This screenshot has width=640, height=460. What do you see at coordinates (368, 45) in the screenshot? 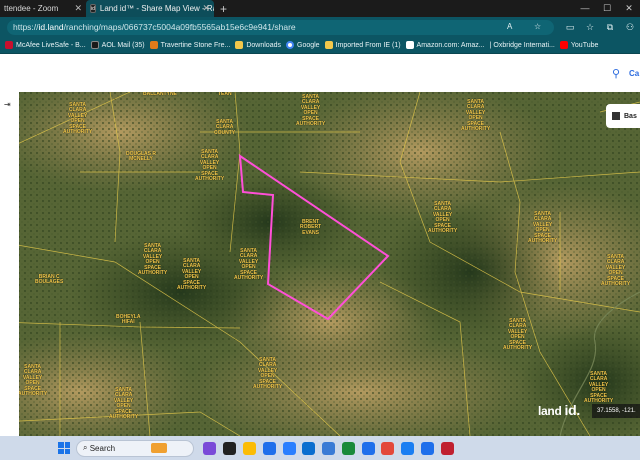
I see `bookmark-label: Imported From IE (1)` at bounding box center [368, 45].